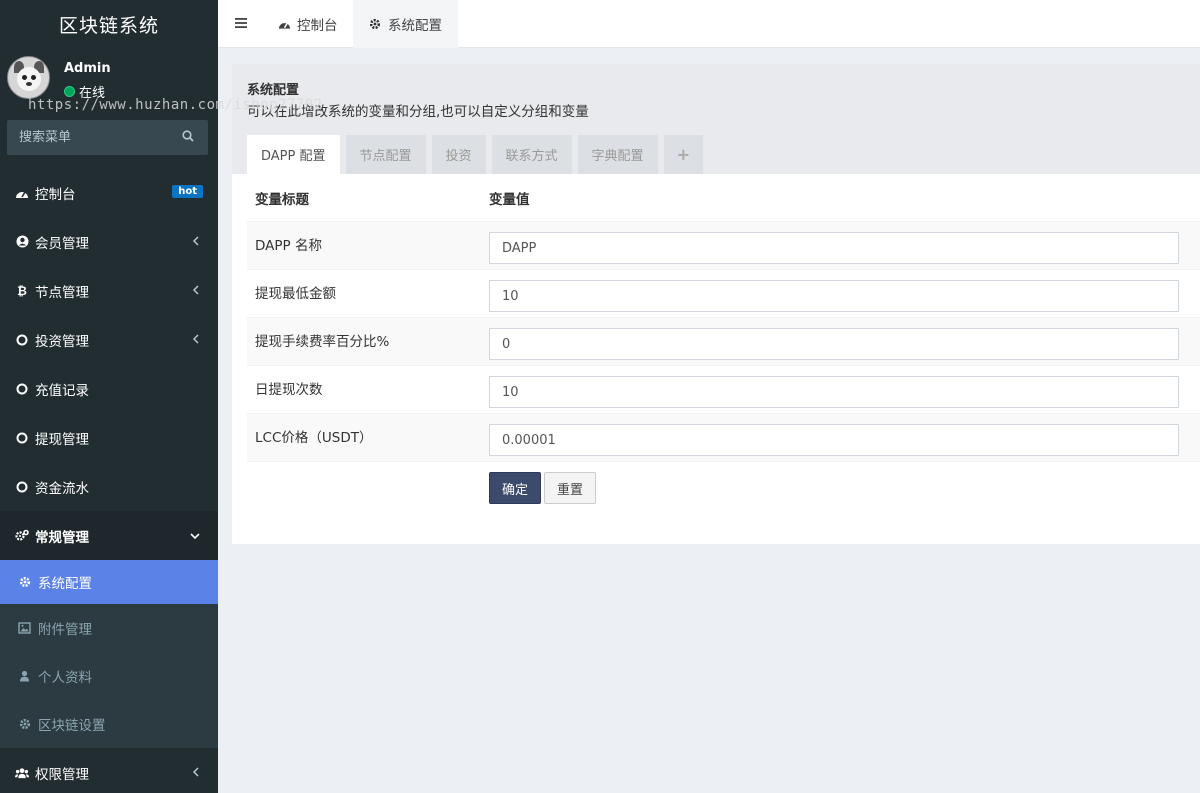 The height and width of the screenshot is (793, 1200). What do you see at coordinates (195, 536) in the screenshot?
I see `chevron-down-icon` at bounding box center [195, 536].